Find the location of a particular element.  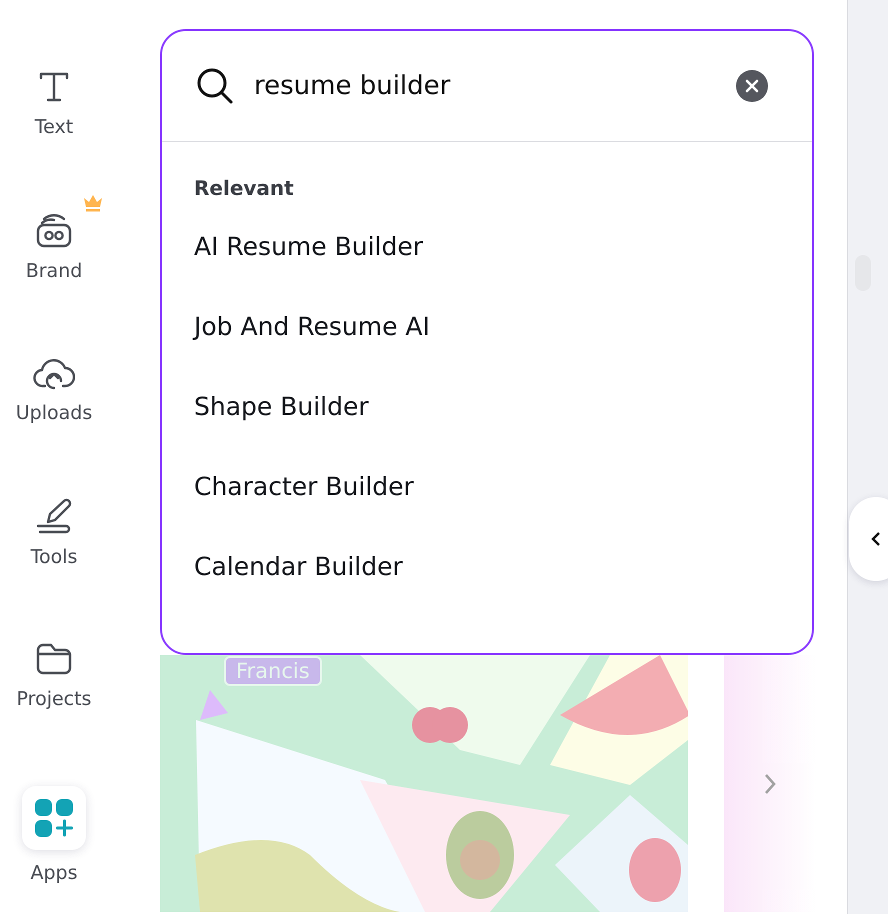

apps-icon is located at coordinates (54, 818).